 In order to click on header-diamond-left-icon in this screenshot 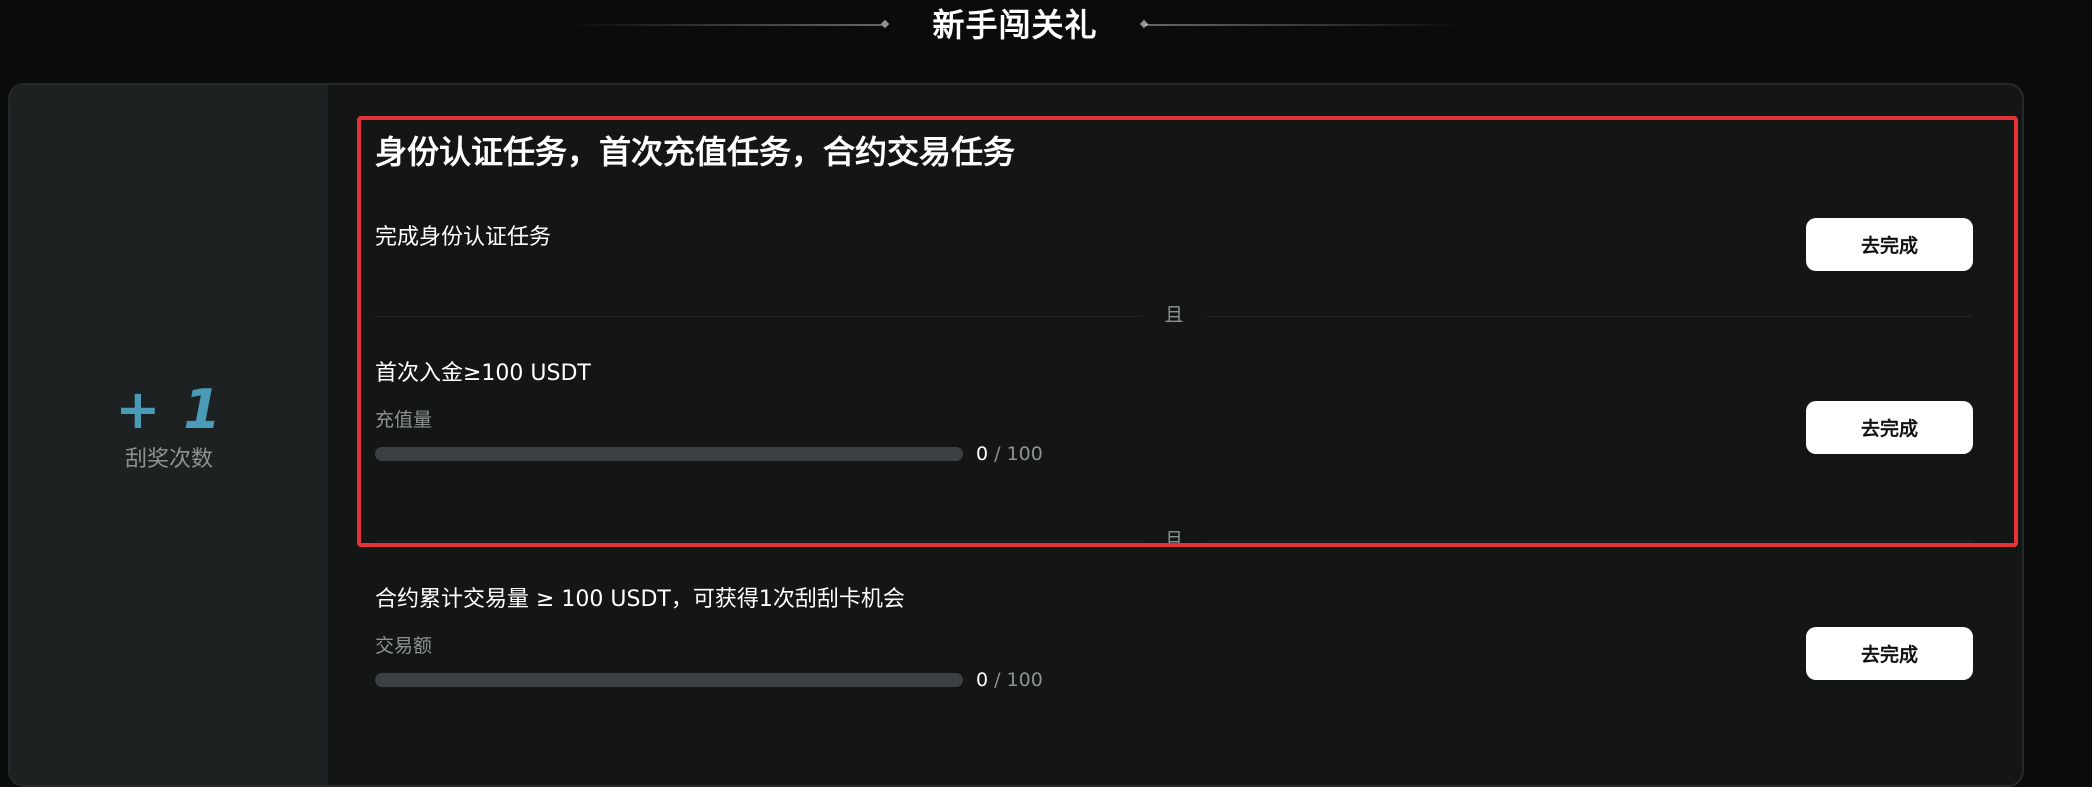, I will do `click(885, 24)`.